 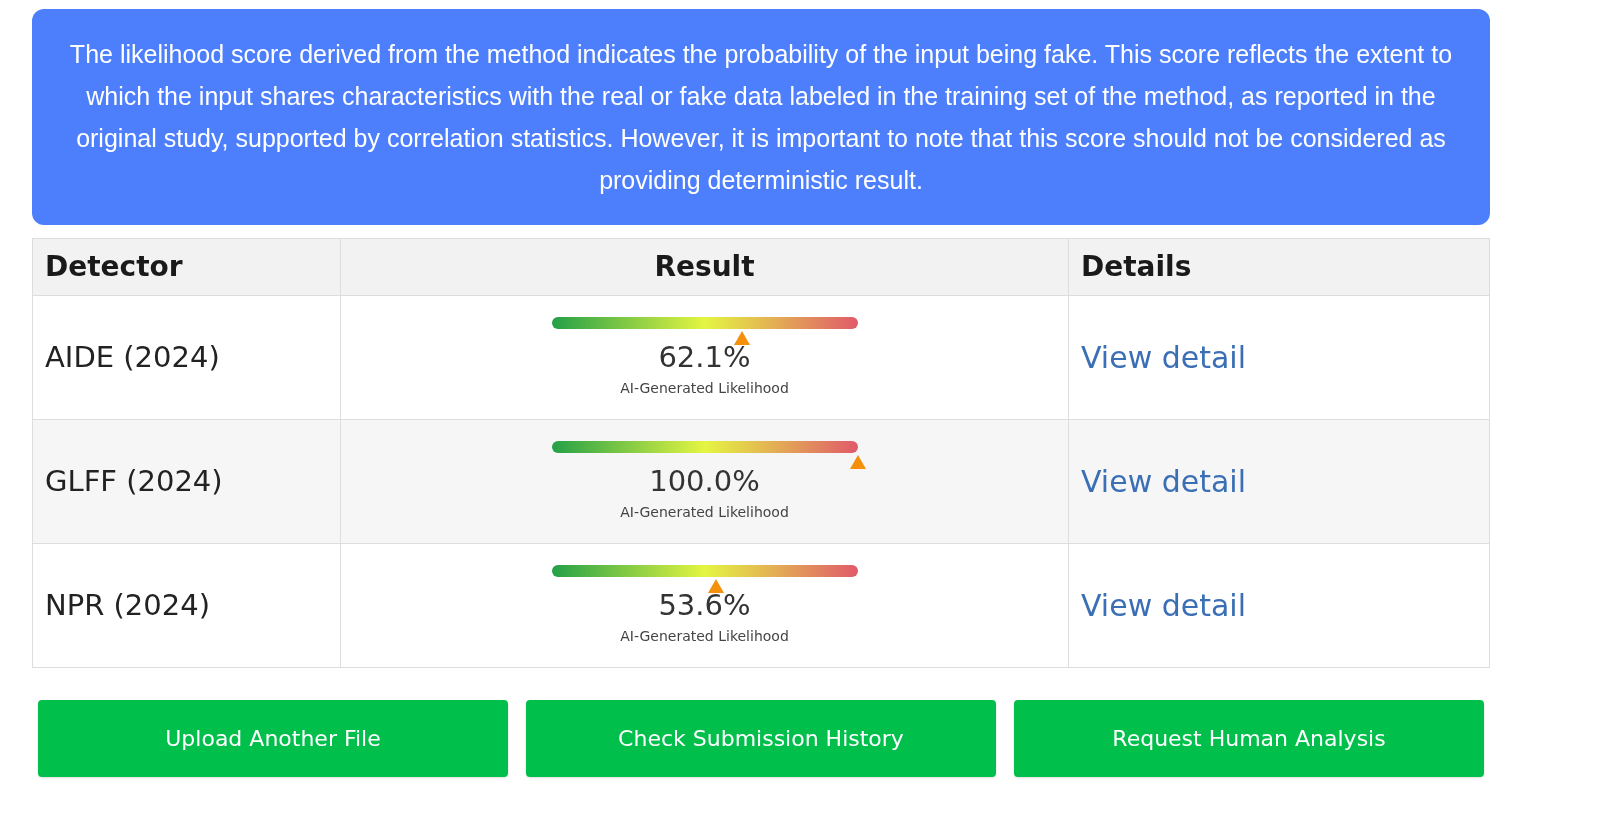 What do you see at coordinates (186, 605) in the screenshot?
I see `detector-name: NPR (2024)` at bounding box center [186, 605].